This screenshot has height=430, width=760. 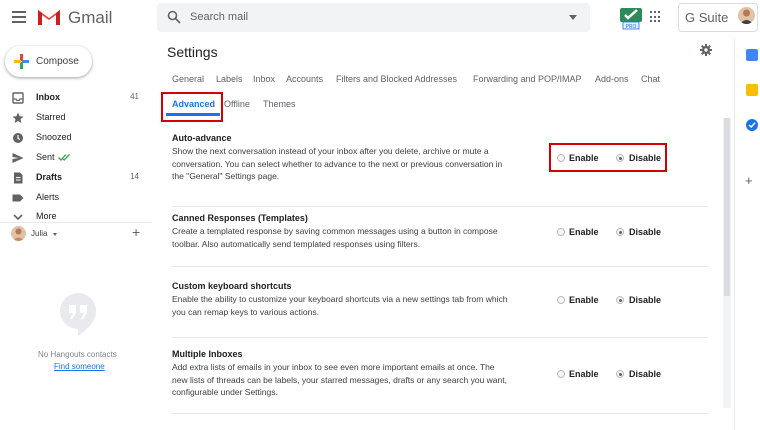 What do you see at coordinates (18, 217) in the screenshot?
I see `chevron-down-icon` at bounding box center [18, 217].